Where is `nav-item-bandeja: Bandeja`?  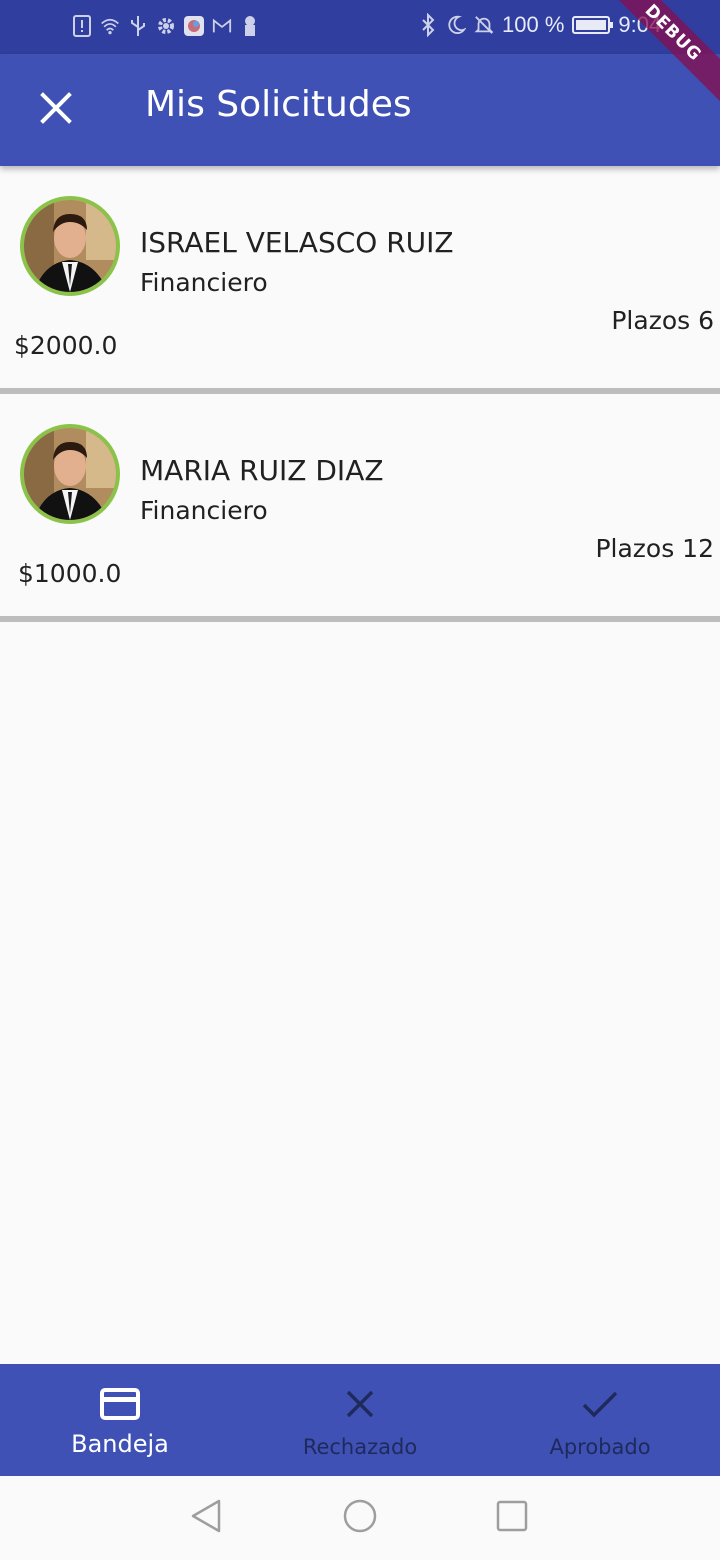 nav-item-bandeja: Bandeja is located at coordinates (120, 1420).